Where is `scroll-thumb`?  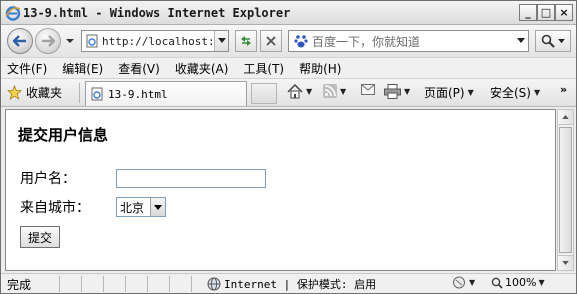
scroll-thumb is located at coordinates (565, 190).